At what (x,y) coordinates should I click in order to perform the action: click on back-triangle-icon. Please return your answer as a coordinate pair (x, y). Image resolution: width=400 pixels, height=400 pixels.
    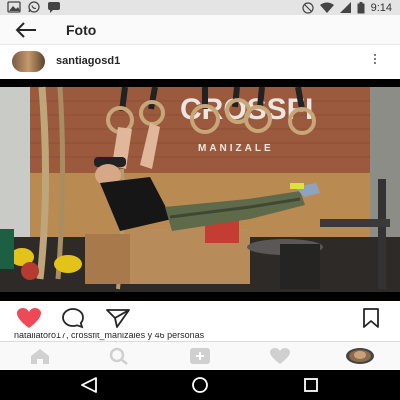
    Looking at the image, I should click on (89, 385).